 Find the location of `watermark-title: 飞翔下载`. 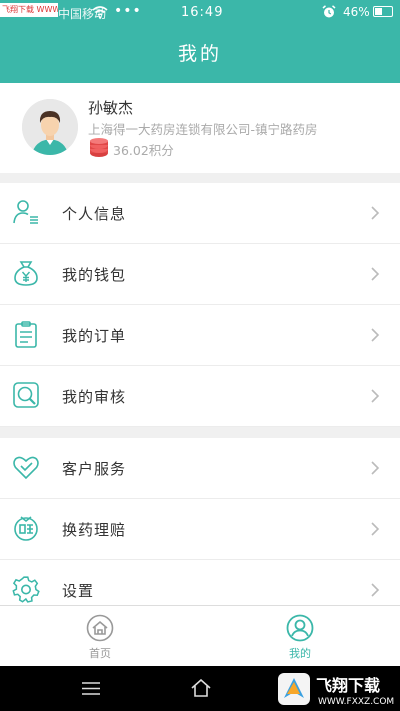

watermark-title: 飞翔下载 is located at coordinates (348, 685).